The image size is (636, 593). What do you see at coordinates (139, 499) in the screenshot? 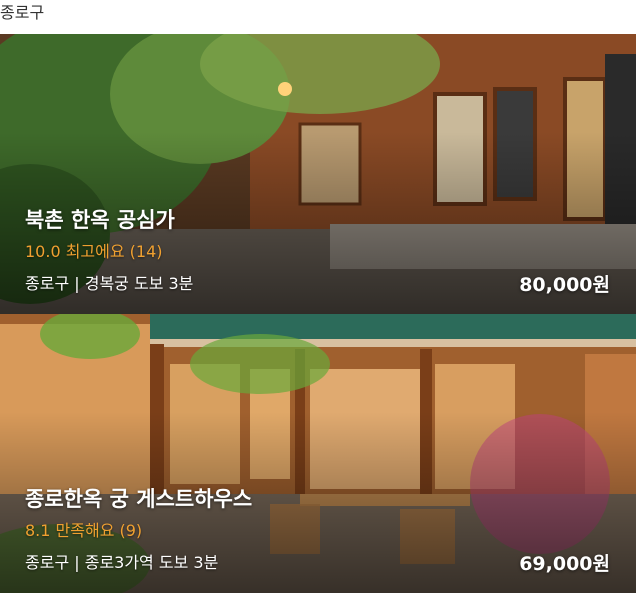
I see `listing-title: 종로한옥 궁 게스트하우스` at bounding box center [139, 499].